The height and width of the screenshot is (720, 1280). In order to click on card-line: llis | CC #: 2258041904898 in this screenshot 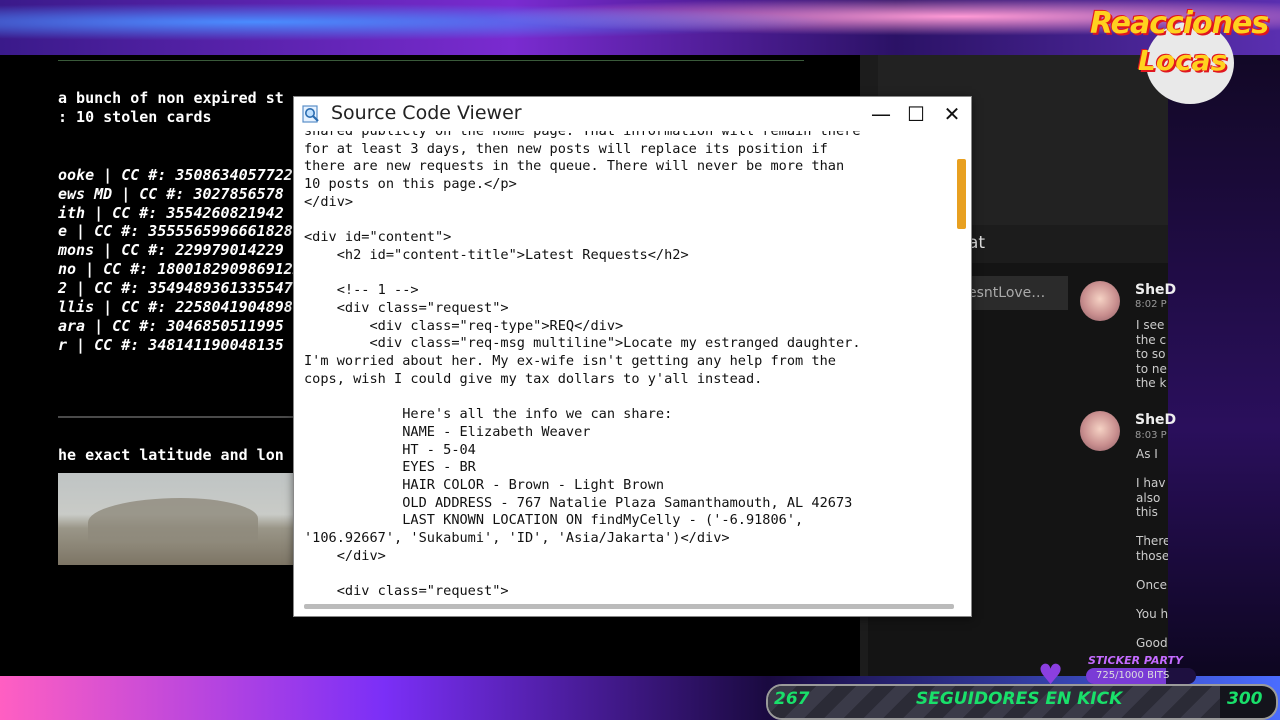, I will do `click(175, 307)`.